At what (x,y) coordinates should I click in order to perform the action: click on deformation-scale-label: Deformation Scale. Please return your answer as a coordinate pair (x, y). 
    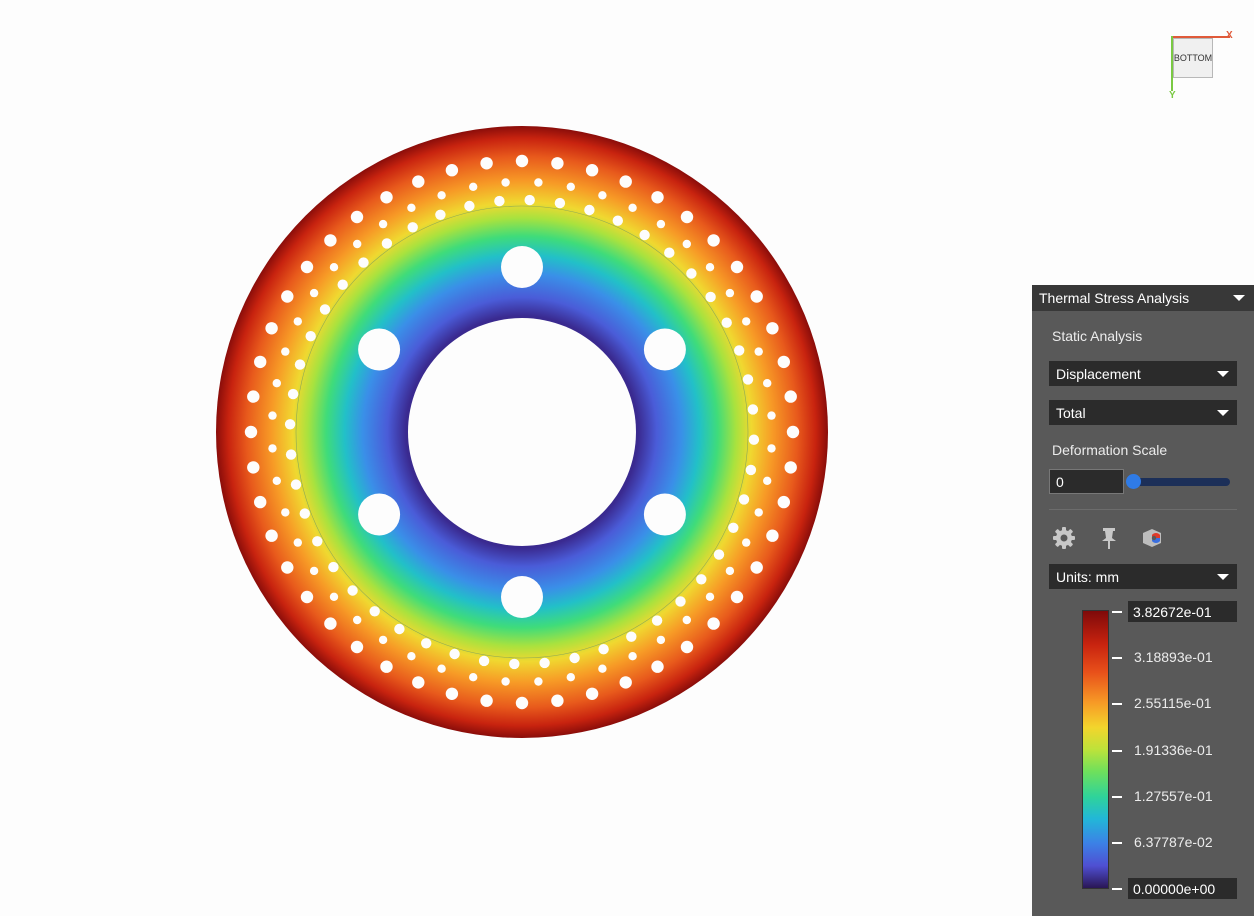
    Looking at the image, I should click on (1110, 450).